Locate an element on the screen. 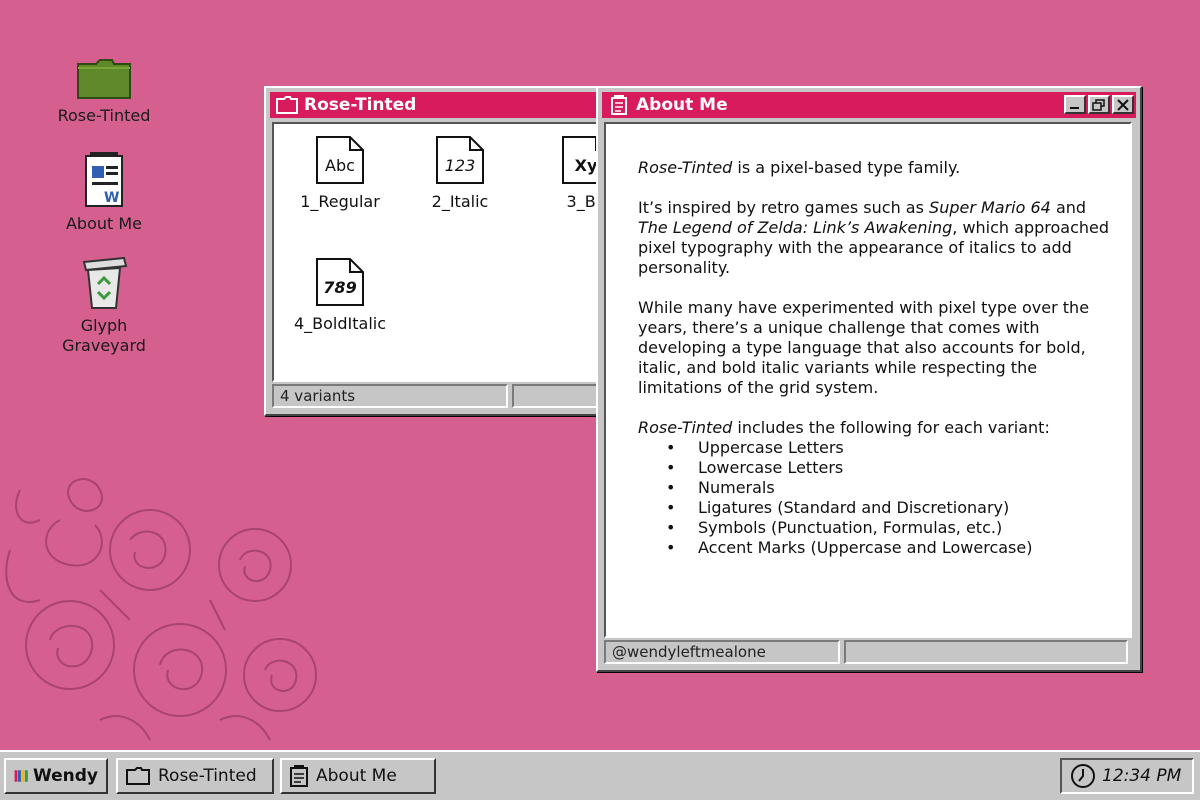 The image size is (1200, 800). svg-text: W is located at coordinates (111, 198).